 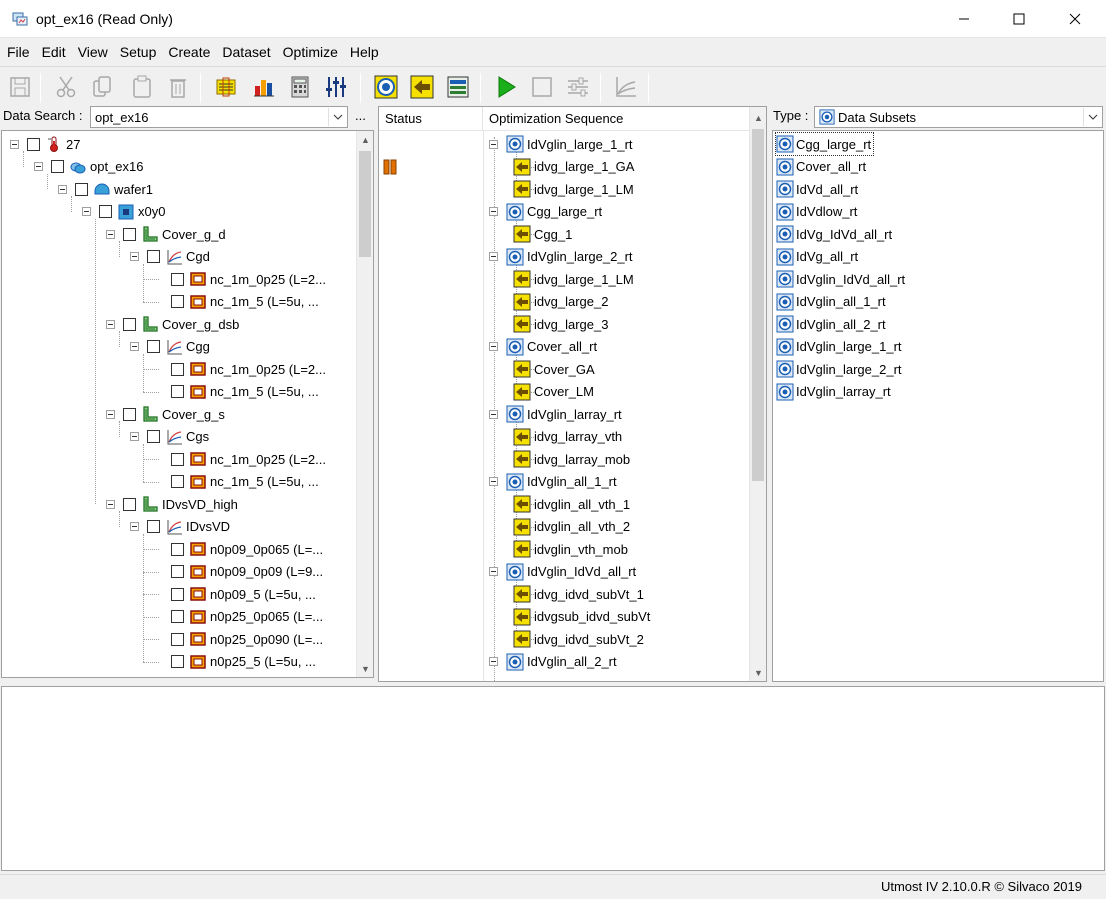 I want to click on subset-item: IdVg_all_rt, so click(x=817, y=257).